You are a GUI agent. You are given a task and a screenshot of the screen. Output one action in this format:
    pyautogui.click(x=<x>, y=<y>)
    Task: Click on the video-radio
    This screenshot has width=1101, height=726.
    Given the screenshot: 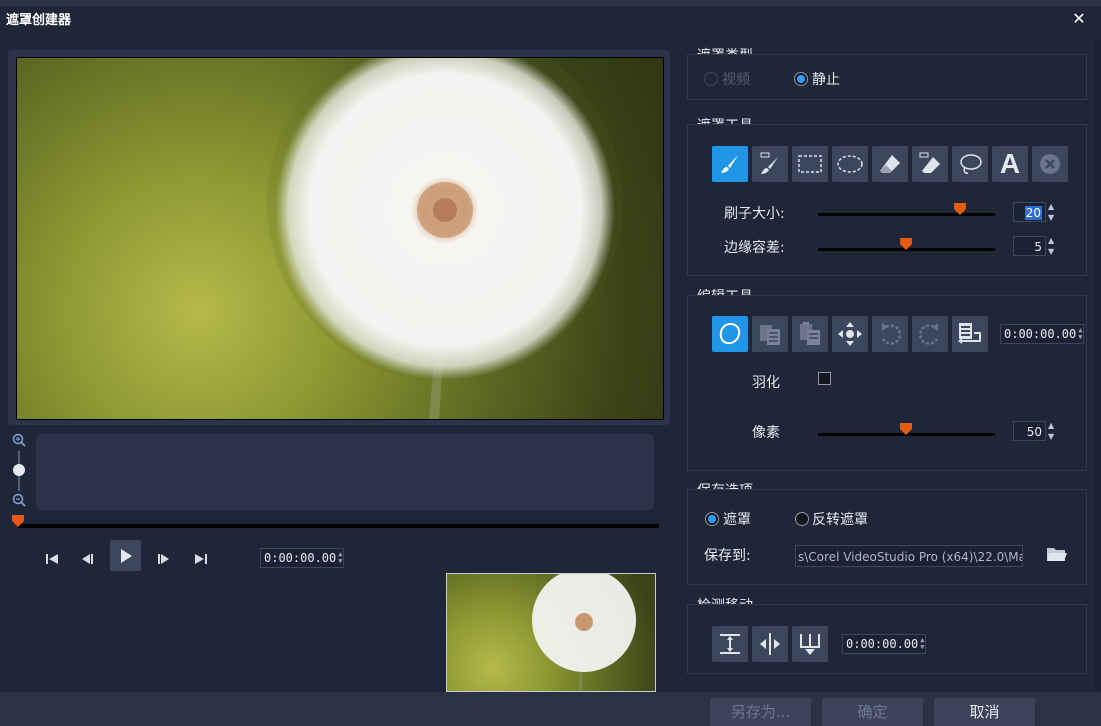 What is the action you would take?
    pyautogui.click(x=711, y=79)
    